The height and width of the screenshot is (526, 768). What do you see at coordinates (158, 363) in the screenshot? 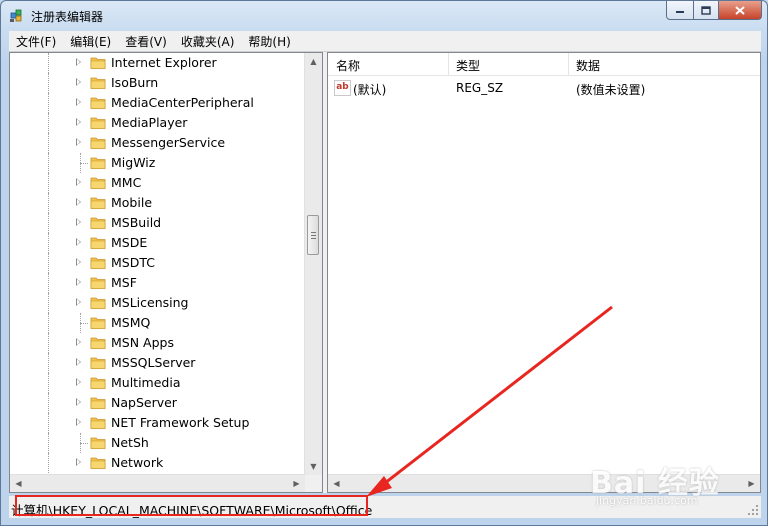
I see `tree-item: MSSQLServer` at bounding box center [158, 363].